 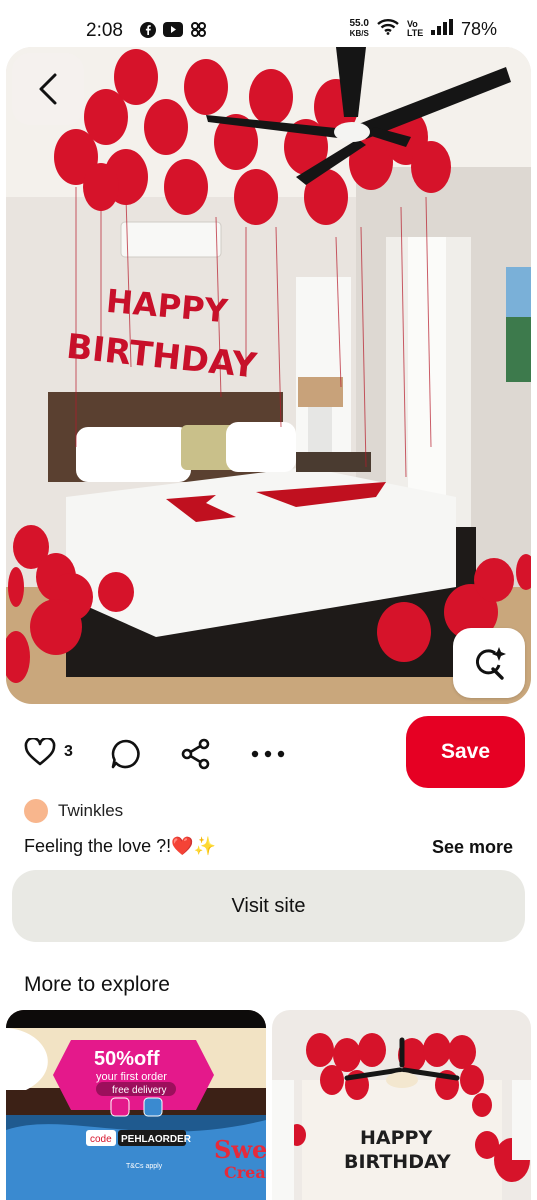 I want to click on status-app-icons, so click(x=173, y=32).